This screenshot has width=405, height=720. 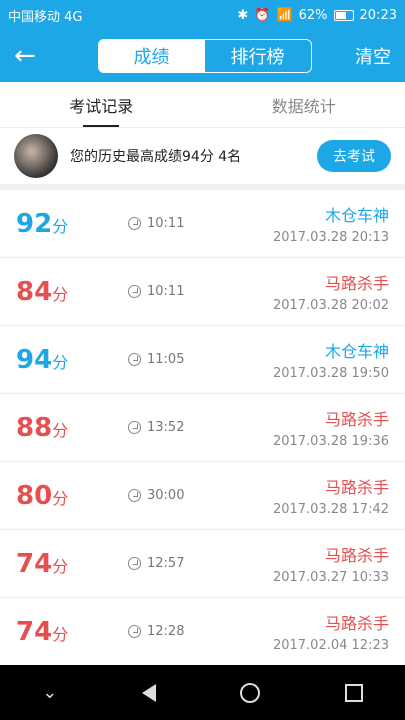 I want to click on record-score: 88分, so click(x=42, y=427).